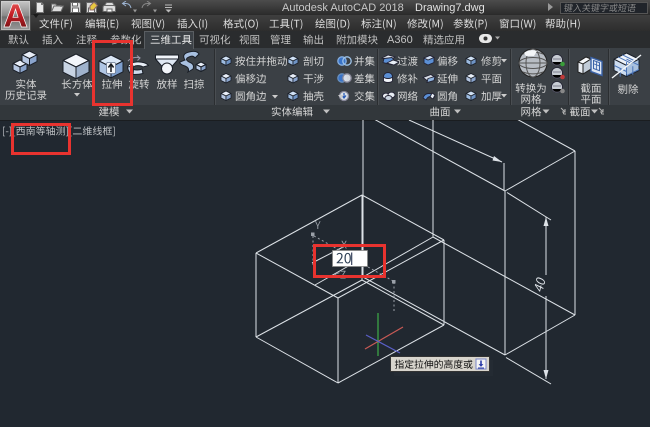 Image resolution: width=650 pixels, height=427 pixels. What do you see at coordinates (343, 8) in the screenshot?
I see `svg-text: Autodesk AutoCAD 2018` at bounding box center [343, 8].